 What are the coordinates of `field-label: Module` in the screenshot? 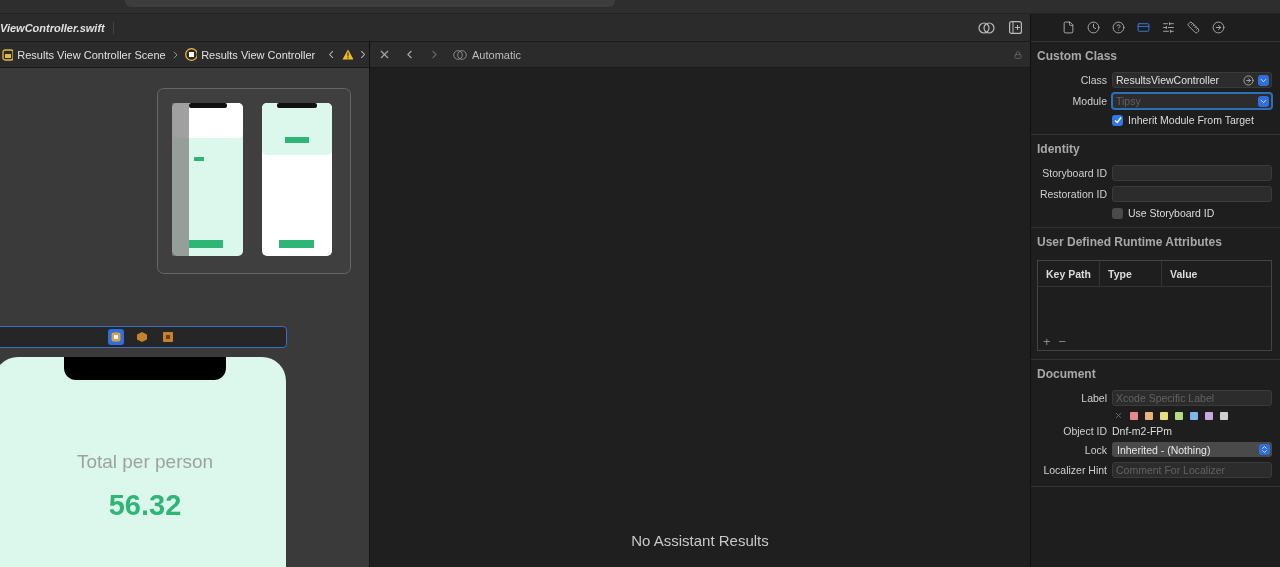 It's located at (1089, 101).